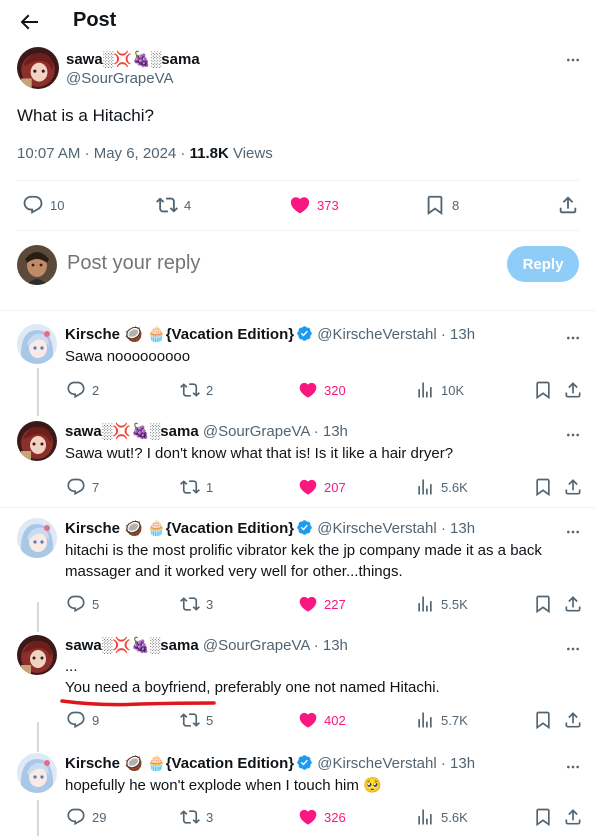 This screenshot has height=836, width=595. Describe the element at coordinates (335, 817) in the screenshot. I see `like-count: 326` at that location.